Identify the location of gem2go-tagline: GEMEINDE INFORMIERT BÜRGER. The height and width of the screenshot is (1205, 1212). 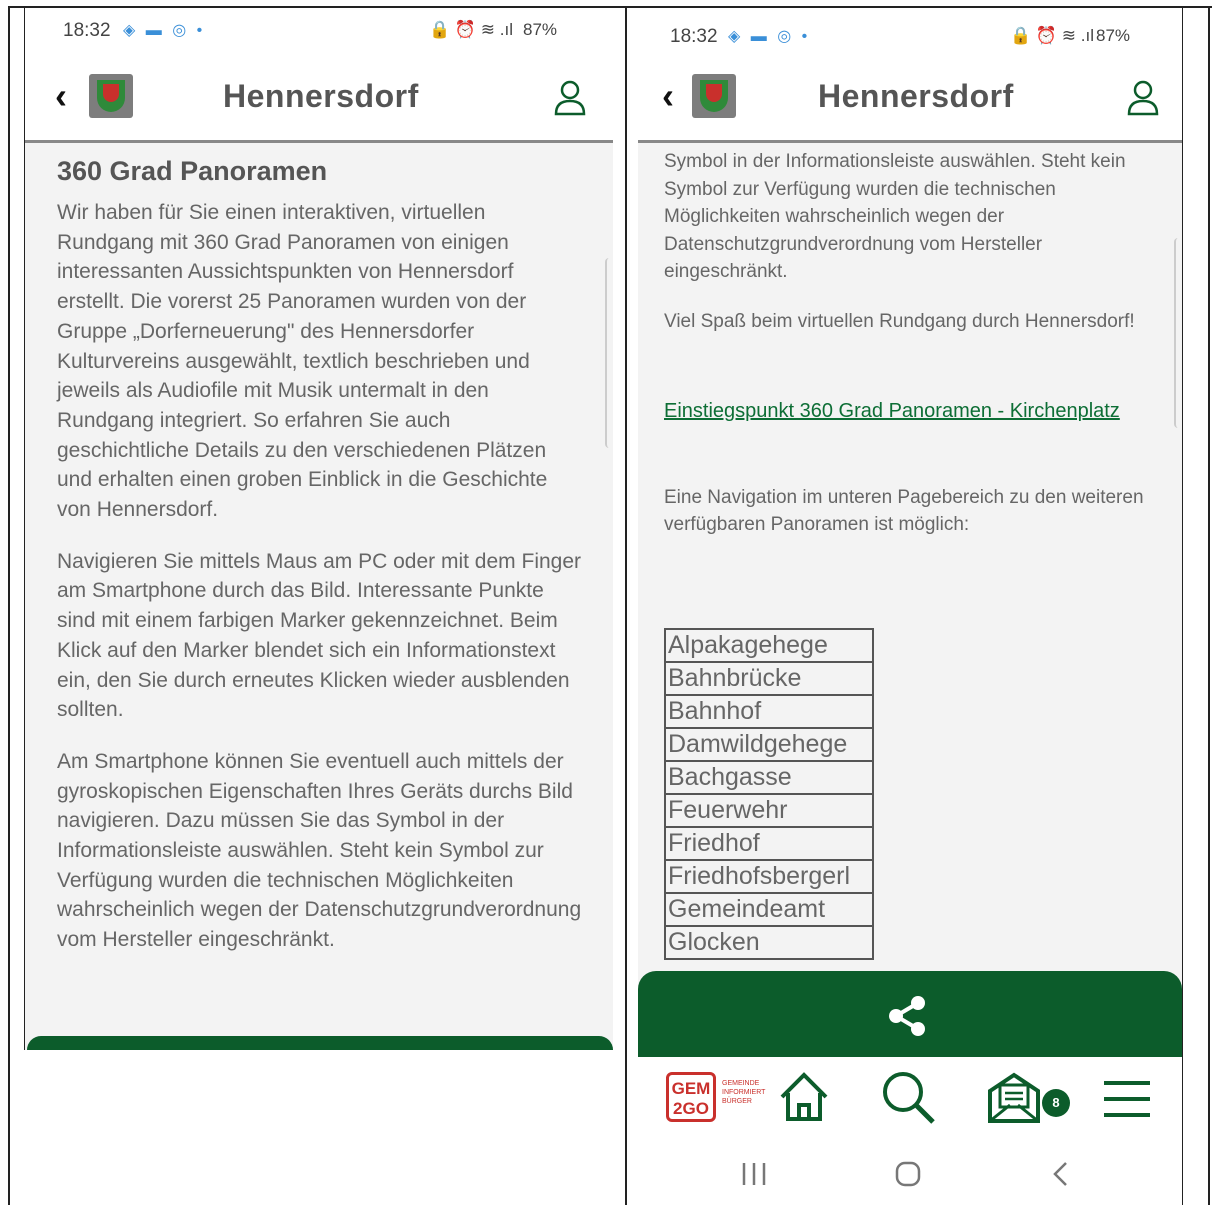
(744, 1092).